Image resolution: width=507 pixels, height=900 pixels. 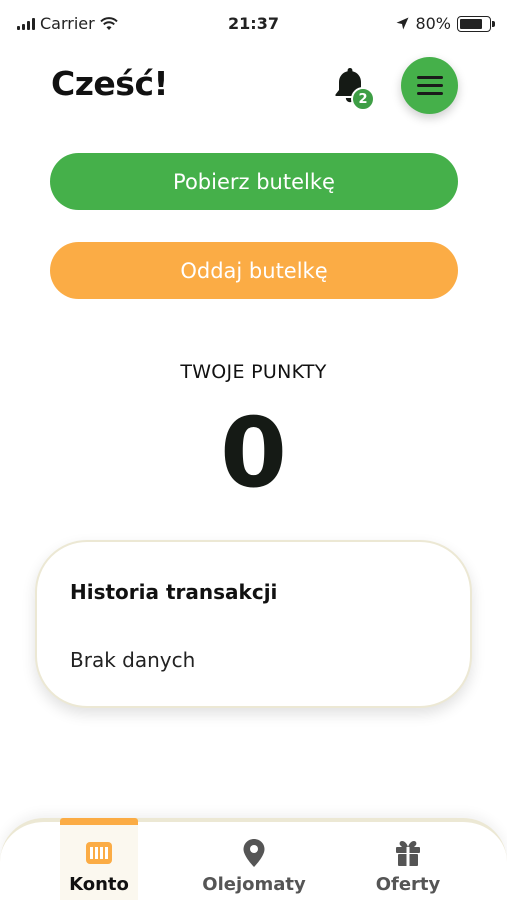 What do you see at coordinates (363, 99) in the screenshot?
I see `notification-badge: 2` at bounding box center [363, 99].